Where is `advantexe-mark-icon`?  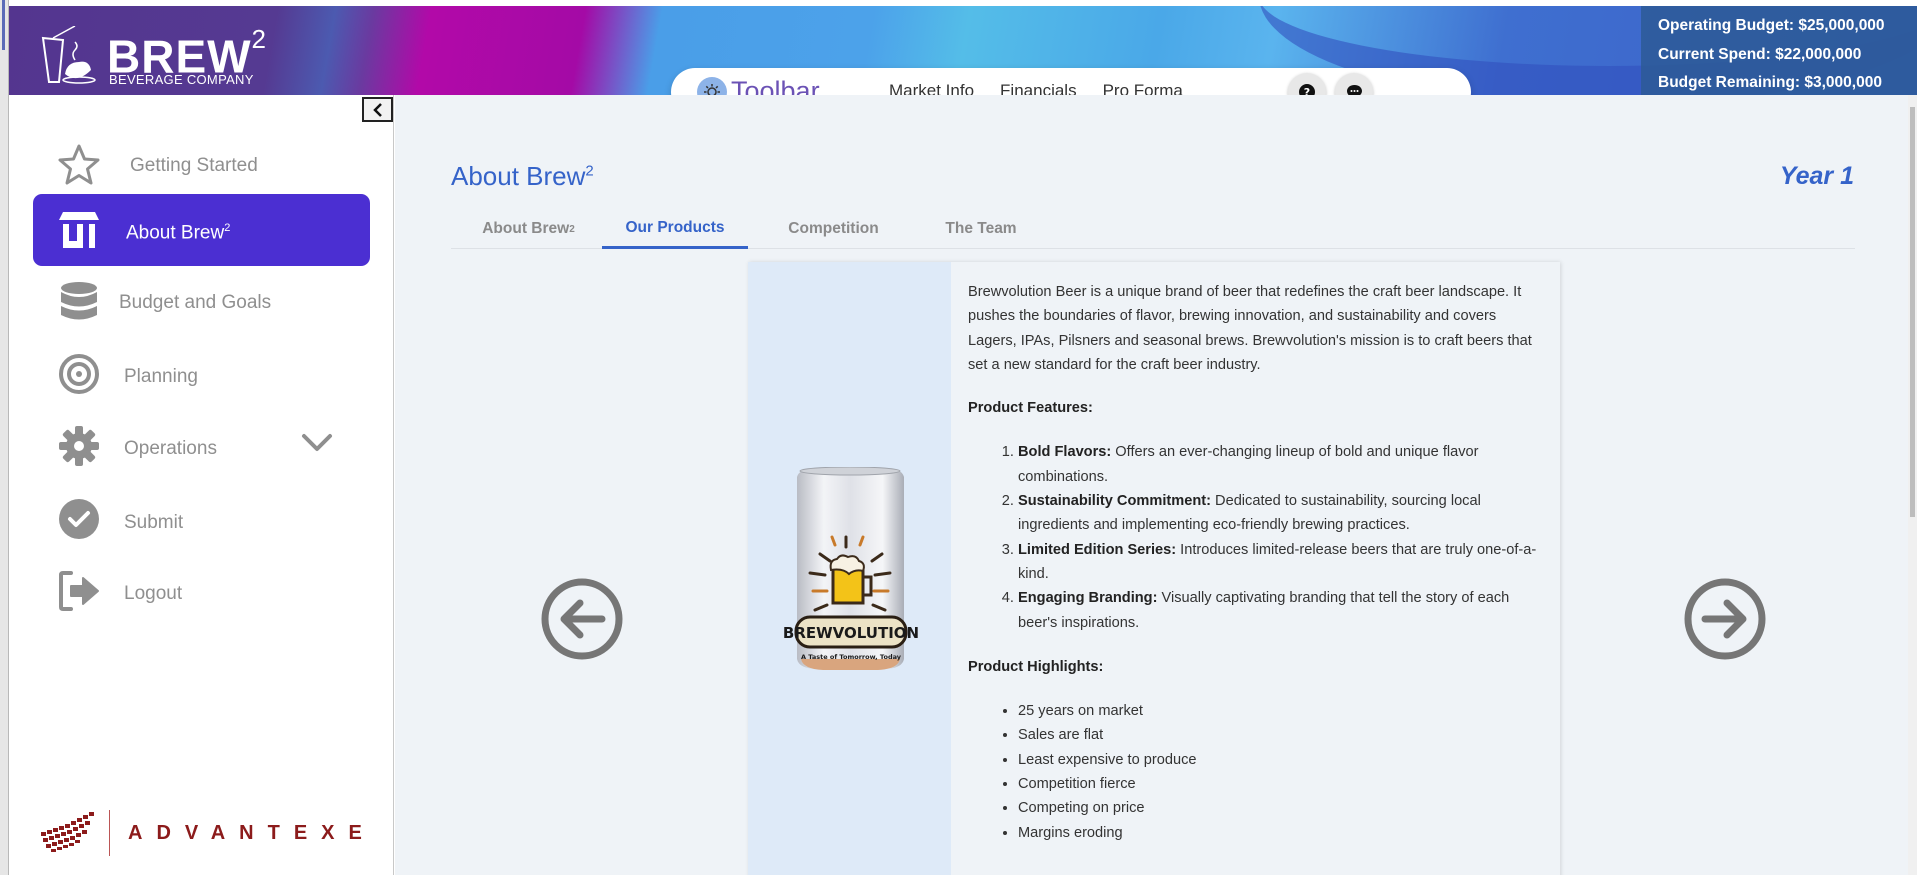
advantexe-mark-icon is located at coordinates (67, 832).